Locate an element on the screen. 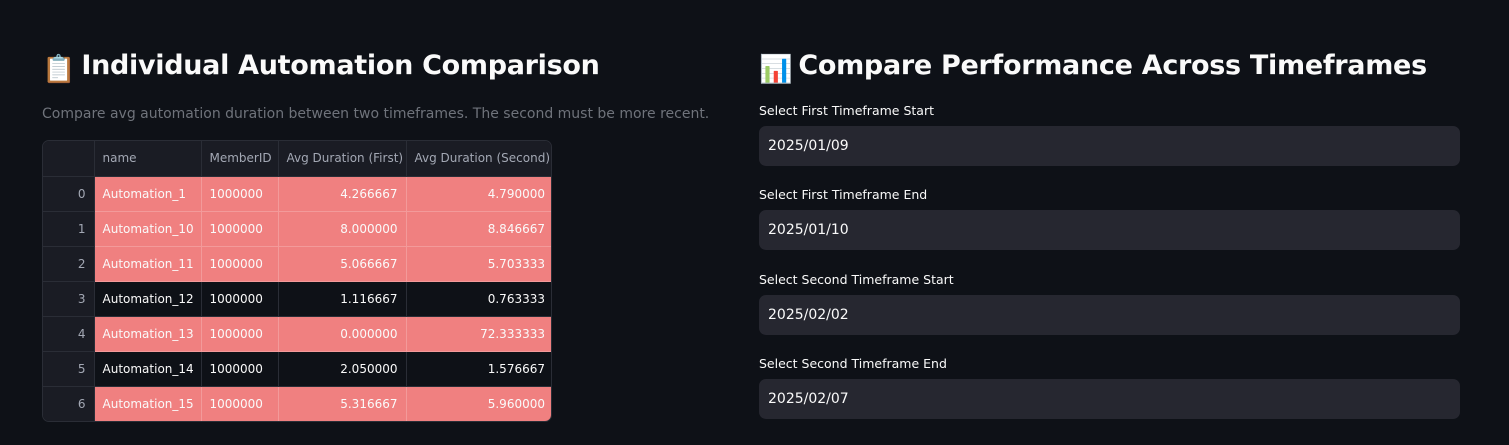 This screenshot has height=445, width=1509. cell-avg-duration-second: 5.960000 is located at coordinates (478, 403).